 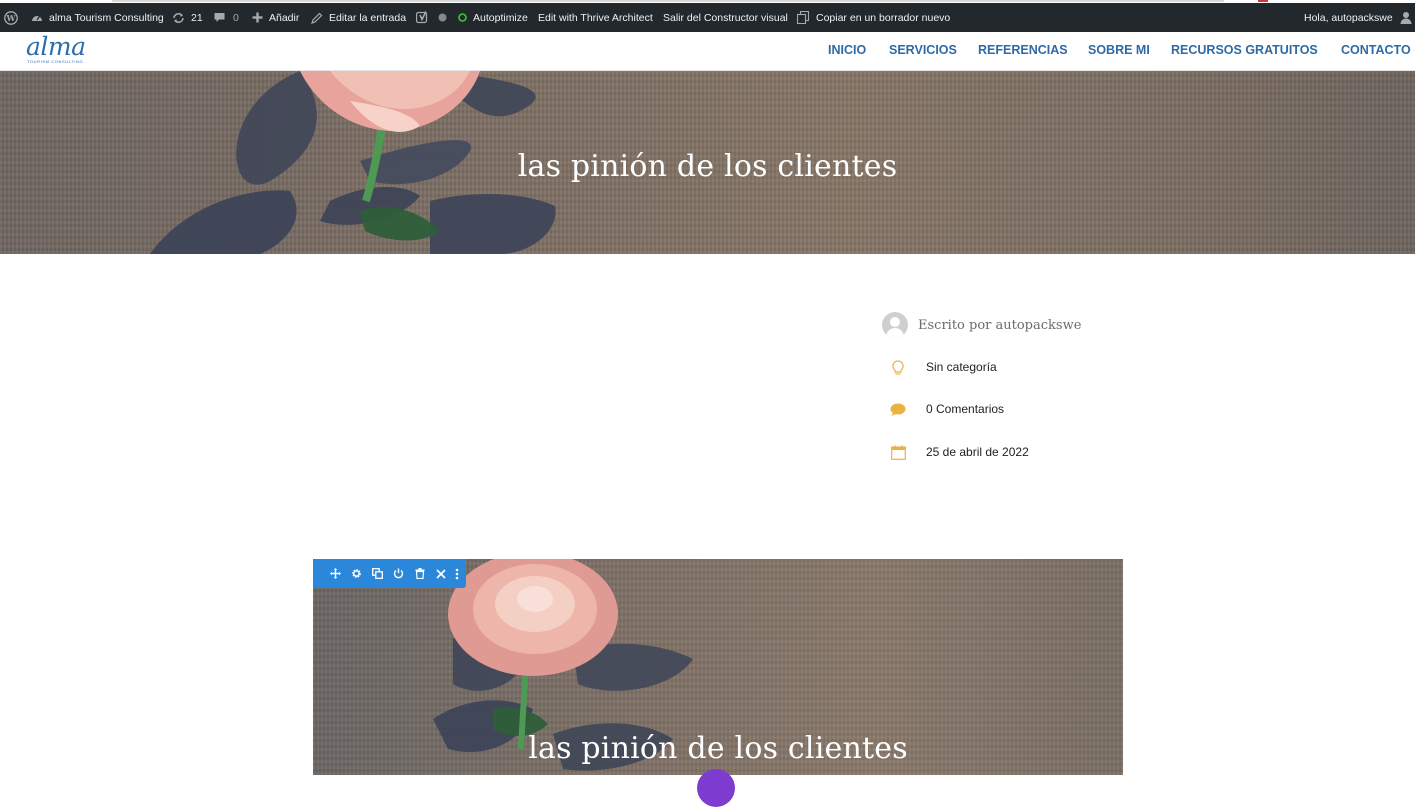 I want to click on category-label: Sin categoría, so click(x=961, y=367).